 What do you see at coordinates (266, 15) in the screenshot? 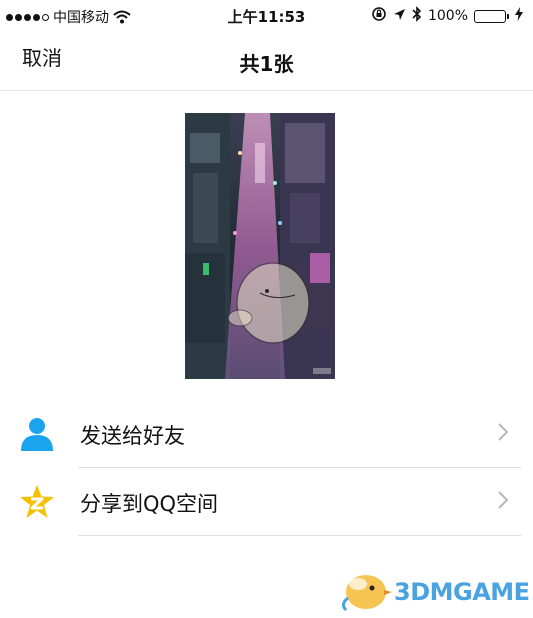
I see `status-bar: 中国移动 上午11:53 100%` at bounding box center [266, 15].